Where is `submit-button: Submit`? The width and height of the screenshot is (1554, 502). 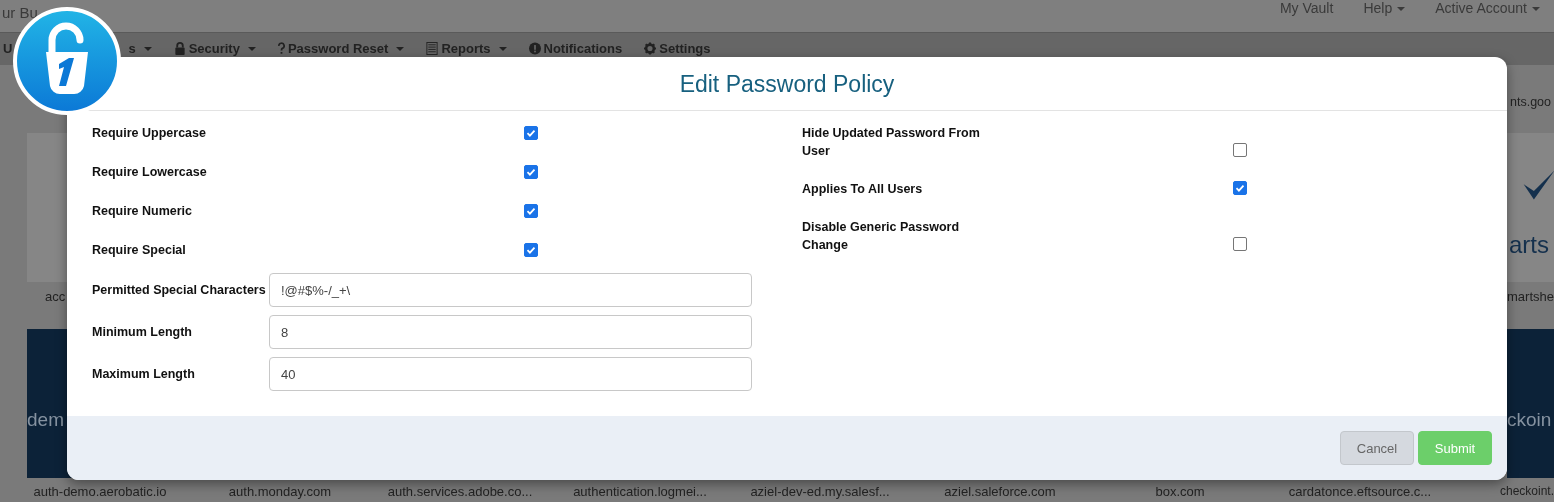
submit-button: Submit is located at coordinates (1455, 448).